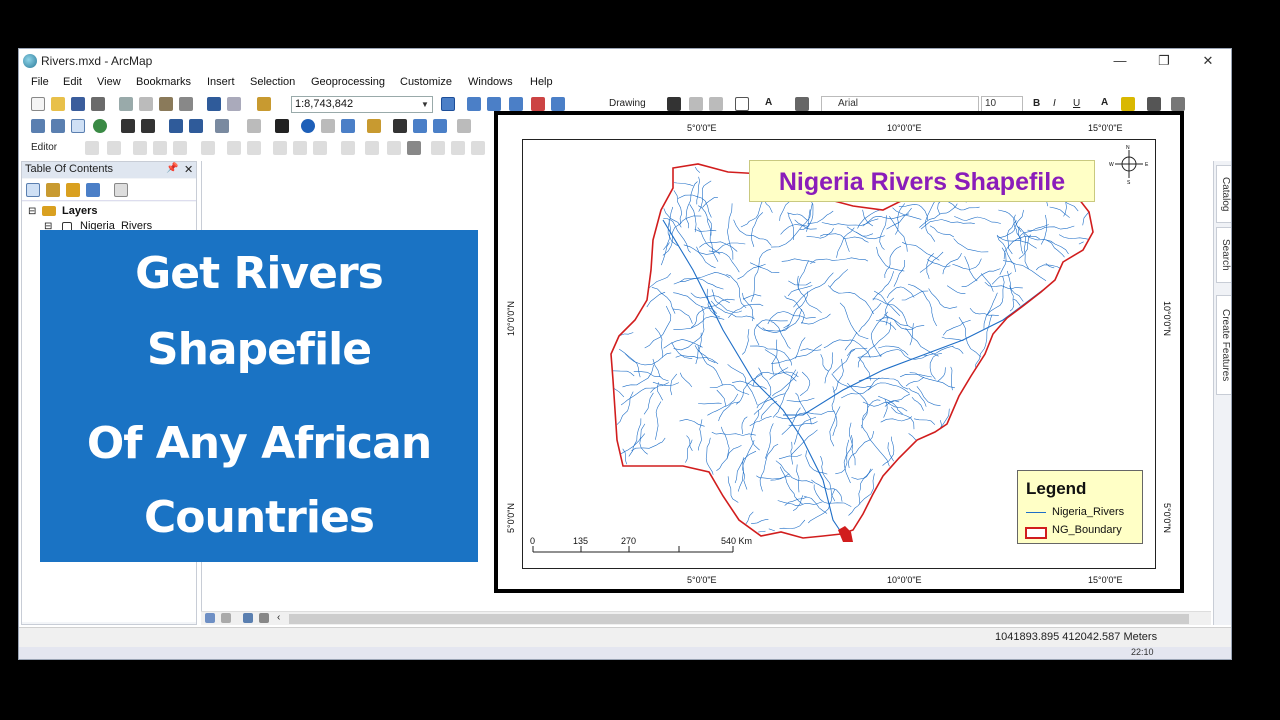  Describe the element at coordinates (126, 104) in the screenshot. I see `cut-icon` at that location.